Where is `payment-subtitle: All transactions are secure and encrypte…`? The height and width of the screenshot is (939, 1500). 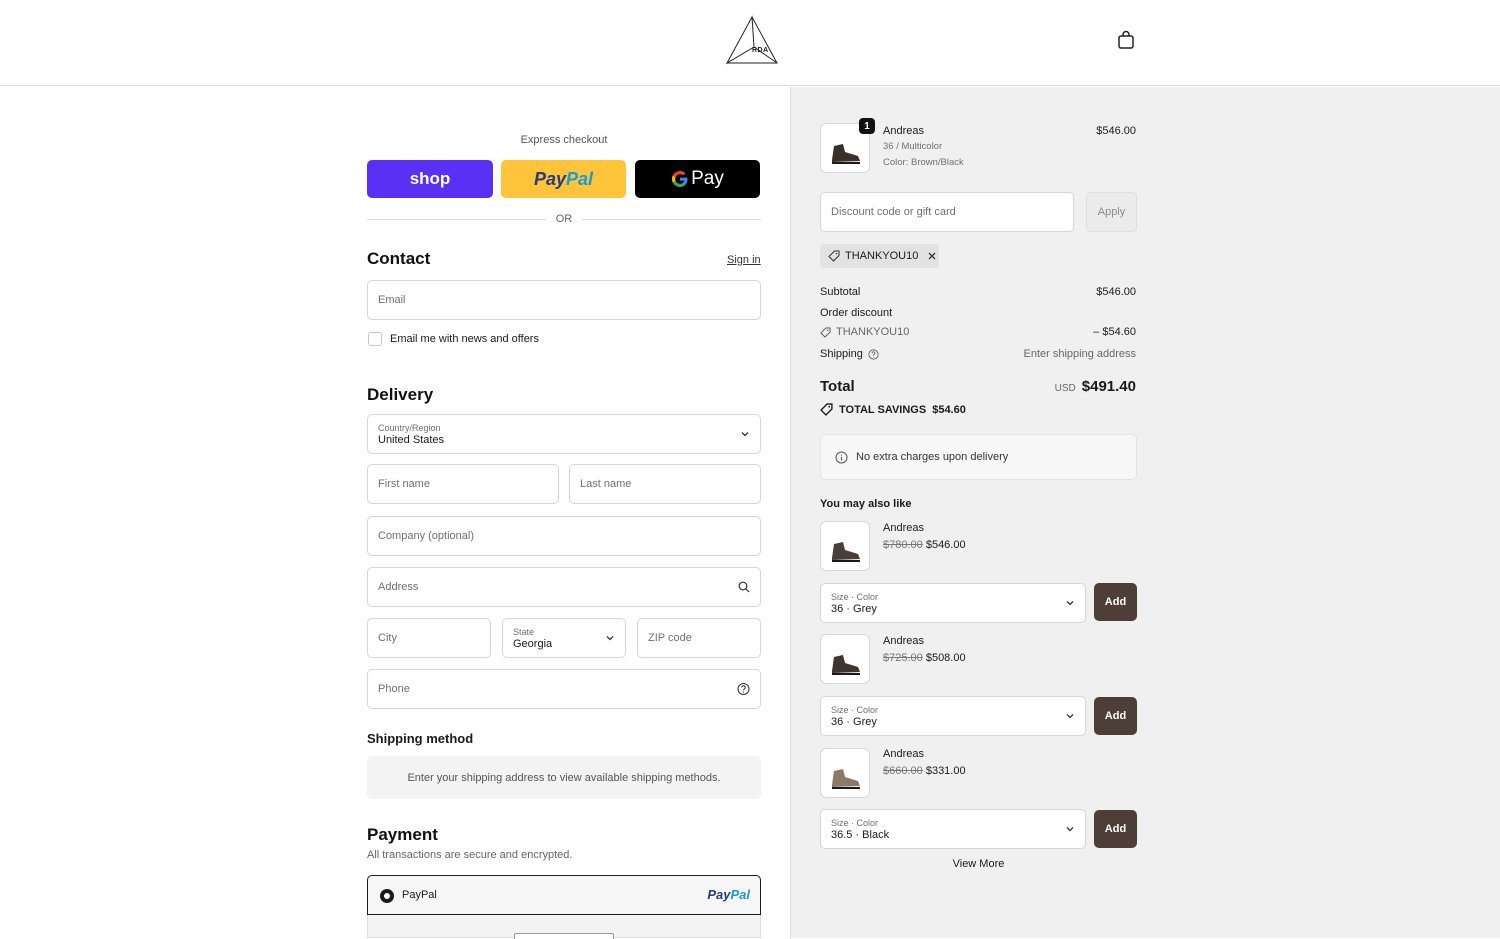 payment-subtitle: All transactions are secure and encrypte… is located at coordinates (470, 855).